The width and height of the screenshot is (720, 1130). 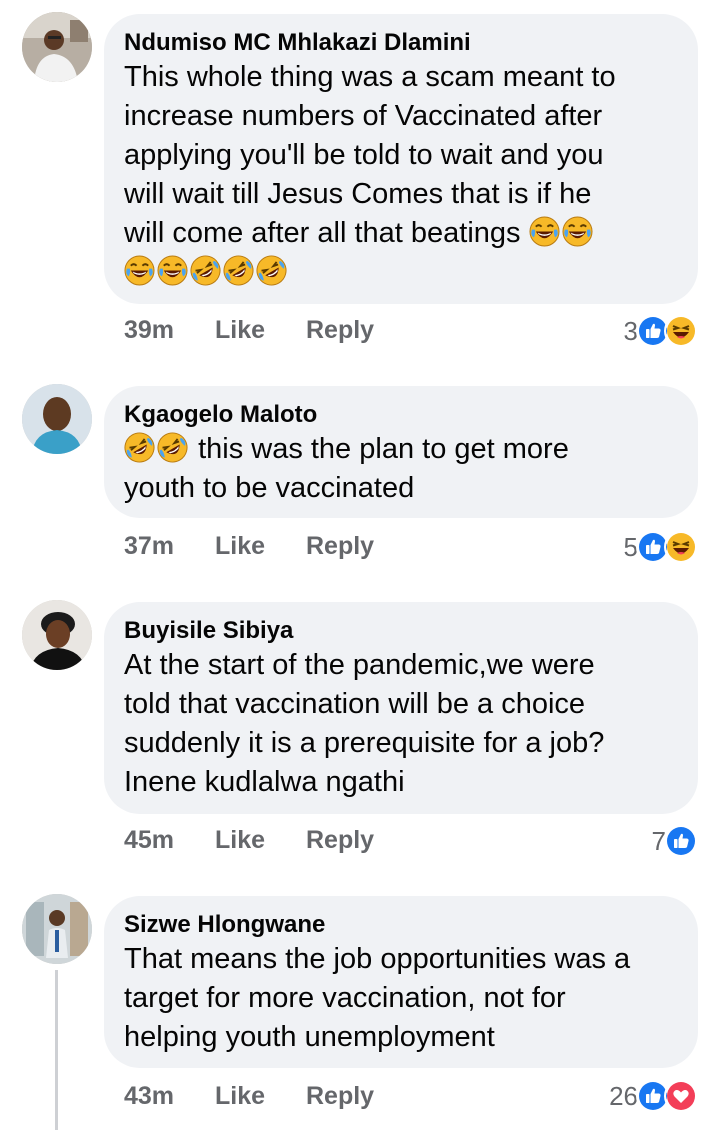 What do you see at coordinates (266, 546) in the screenshot?
I see `comment-actions: 37m Like Reply` at bounding box center [266, 546].